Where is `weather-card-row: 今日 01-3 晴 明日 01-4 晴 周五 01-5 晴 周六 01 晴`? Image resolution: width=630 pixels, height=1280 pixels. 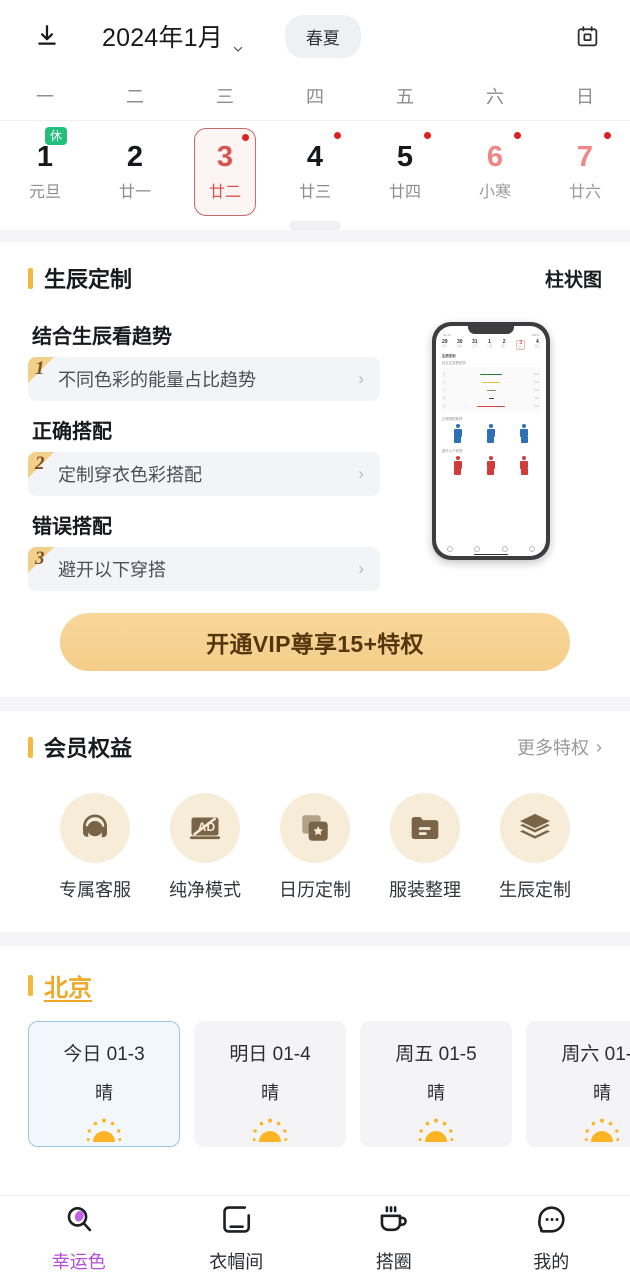 weather-card-row: 今日 01-3 晴 明日 01-4 晴 周五 01-5 晴 周六 01 晴 is located at coordinates (329, 1077).